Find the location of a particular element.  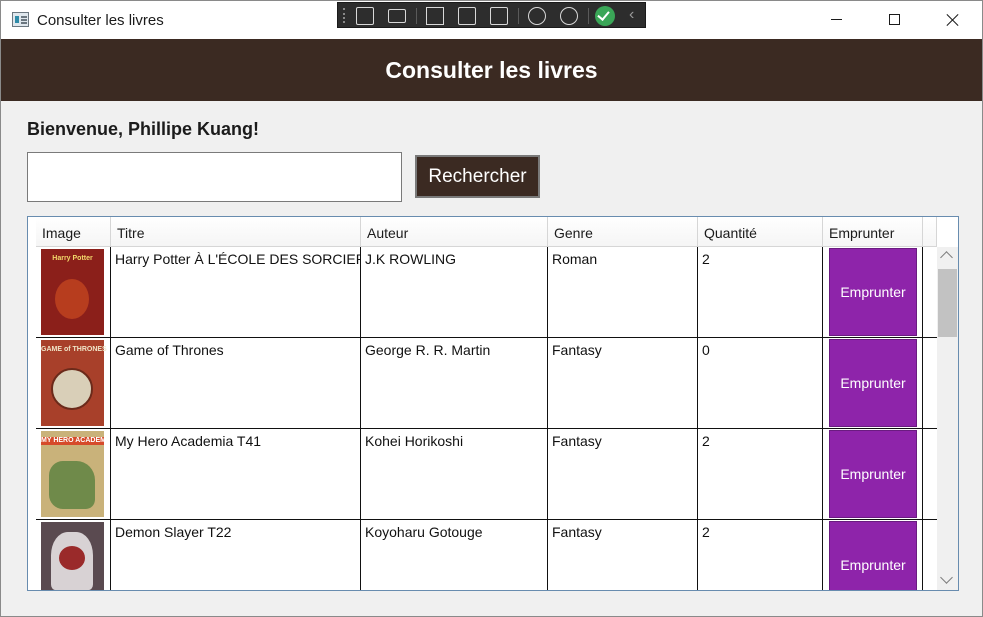

column-header-borrow: Emprunter is located at coordinates (873, 232).